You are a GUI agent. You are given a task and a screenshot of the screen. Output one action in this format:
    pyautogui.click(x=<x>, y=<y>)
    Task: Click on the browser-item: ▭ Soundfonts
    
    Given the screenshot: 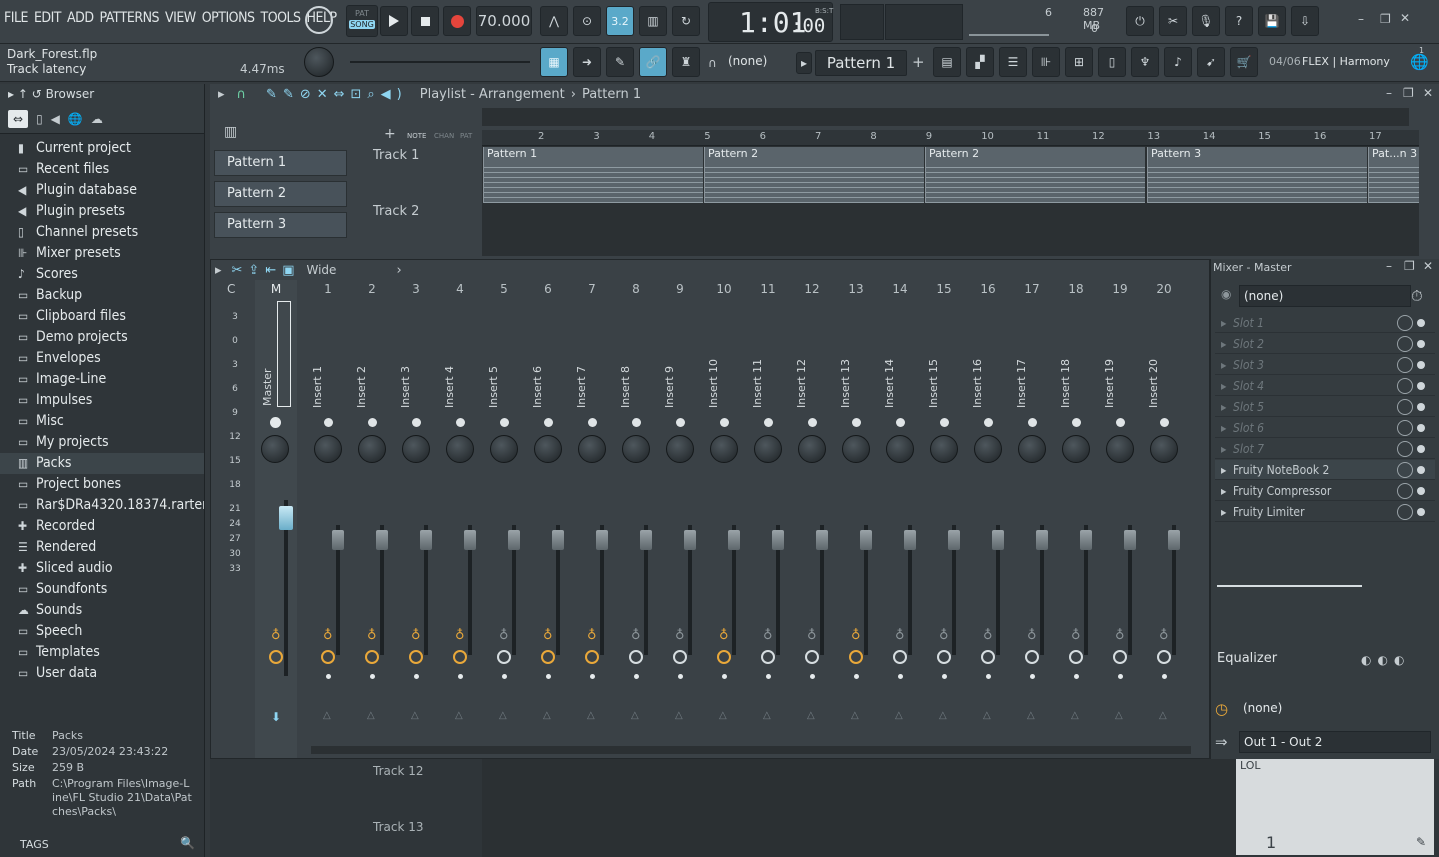 What is the action you would take?
    pyautogui.click(x=102, y=589)
    